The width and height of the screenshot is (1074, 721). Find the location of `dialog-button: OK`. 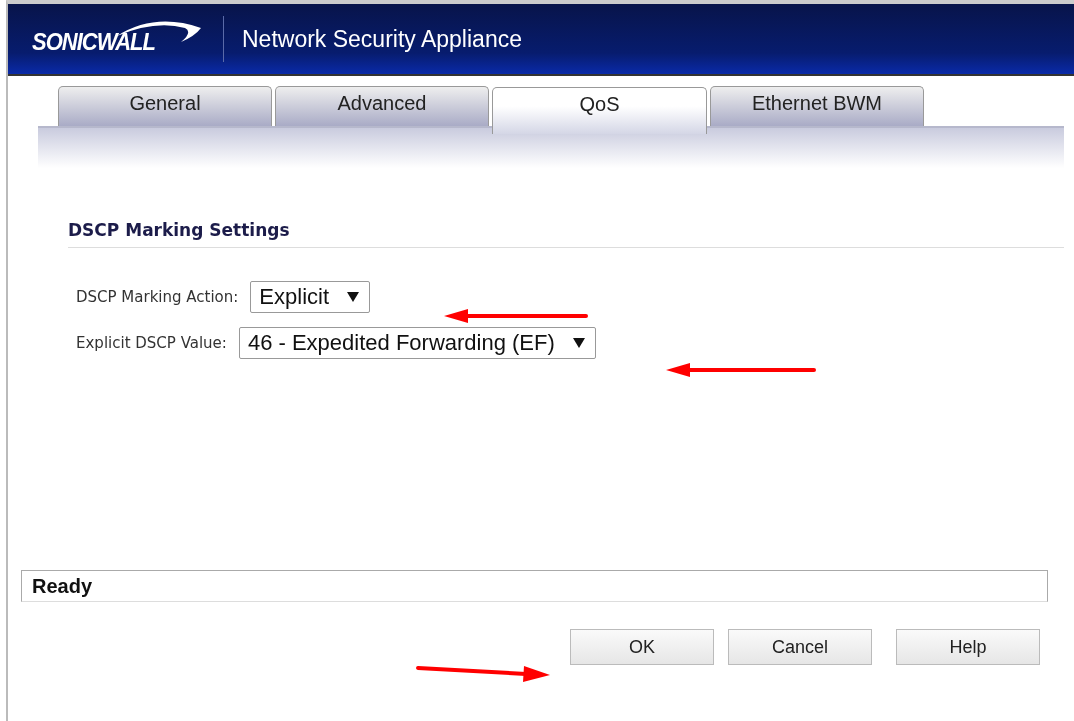

dialog-button: OK is located at coordinates (642, 647).